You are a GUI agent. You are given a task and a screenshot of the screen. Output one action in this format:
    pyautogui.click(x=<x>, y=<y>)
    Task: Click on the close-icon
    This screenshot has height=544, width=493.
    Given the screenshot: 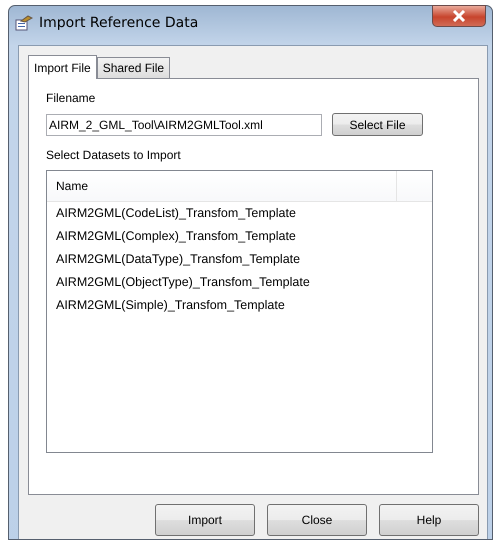 What is the action you would take?
    pyautogui.click(x=459, y=16)
    